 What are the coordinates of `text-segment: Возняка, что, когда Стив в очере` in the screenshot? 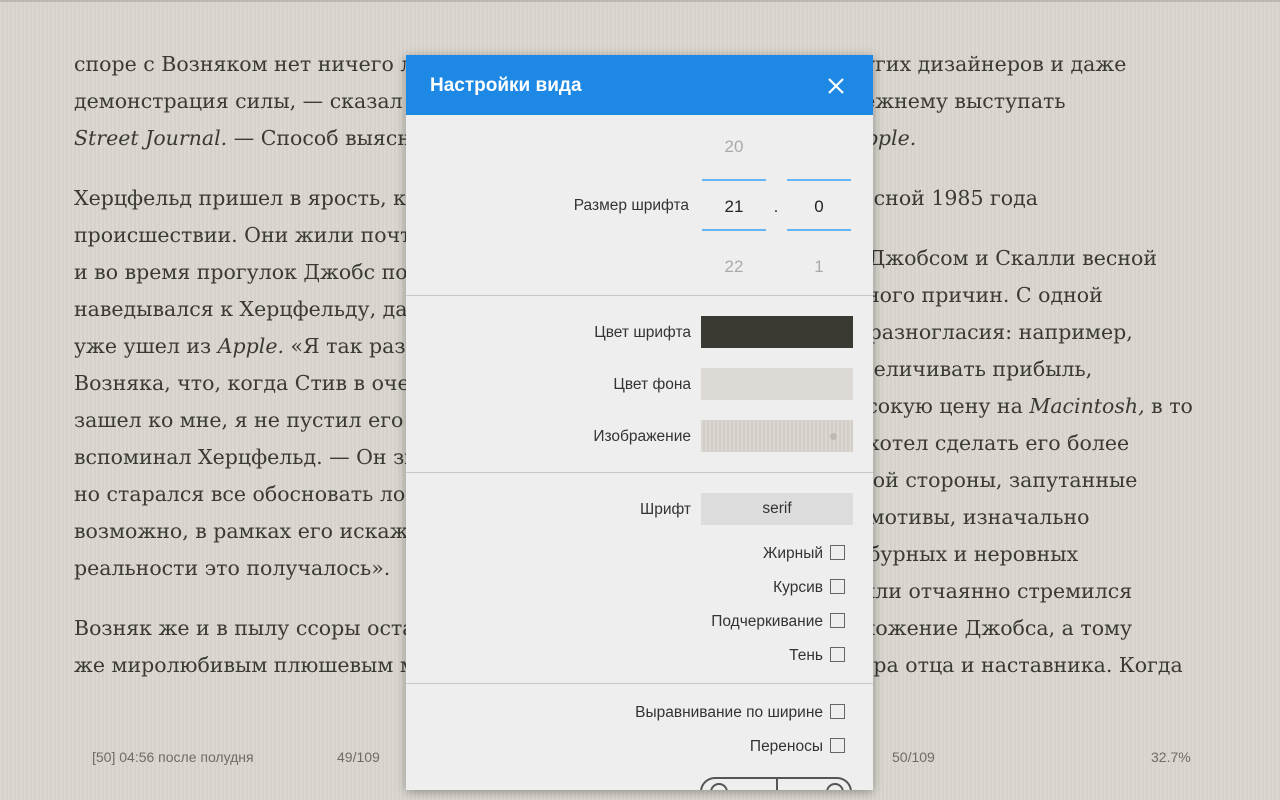 It's located at (254, 383).